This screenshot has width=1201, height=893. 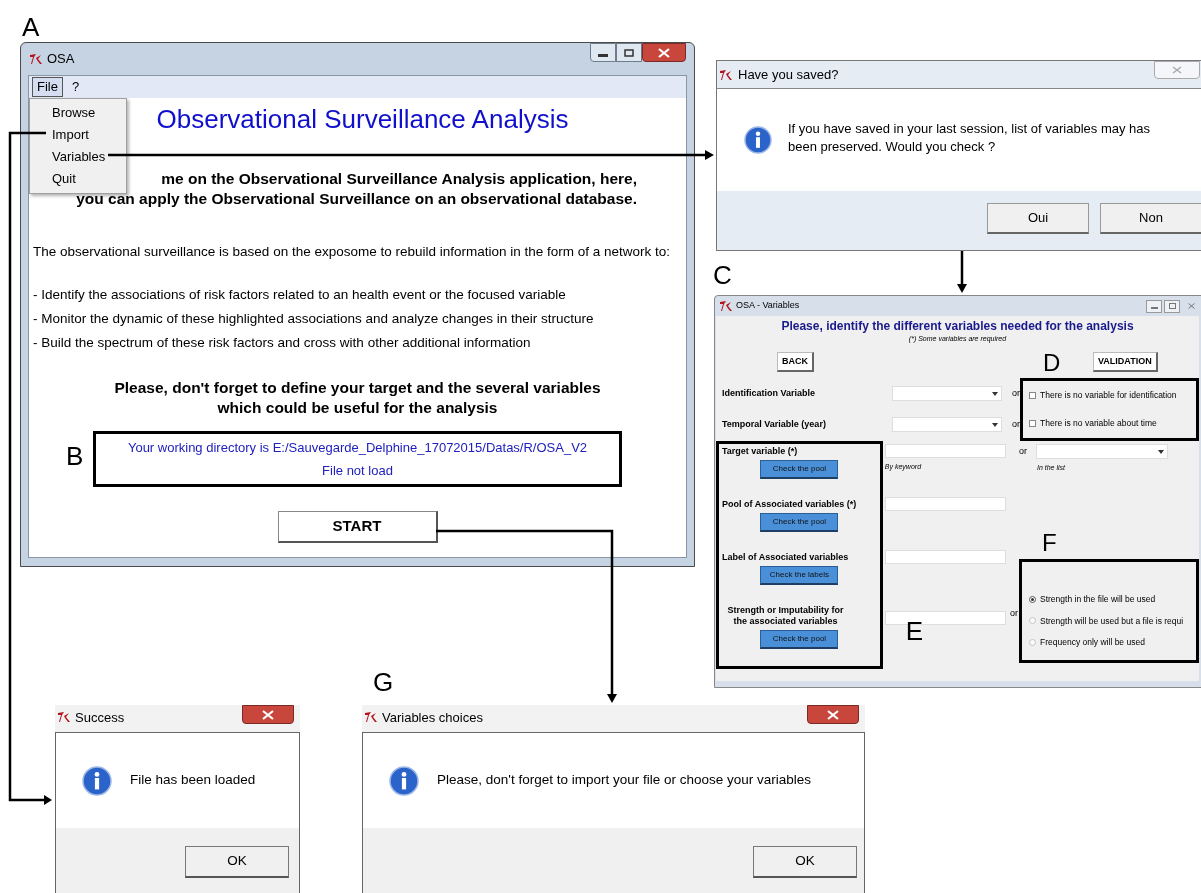 I want to click on validation-button: VALIDATION, so click(x=1125, y=362).